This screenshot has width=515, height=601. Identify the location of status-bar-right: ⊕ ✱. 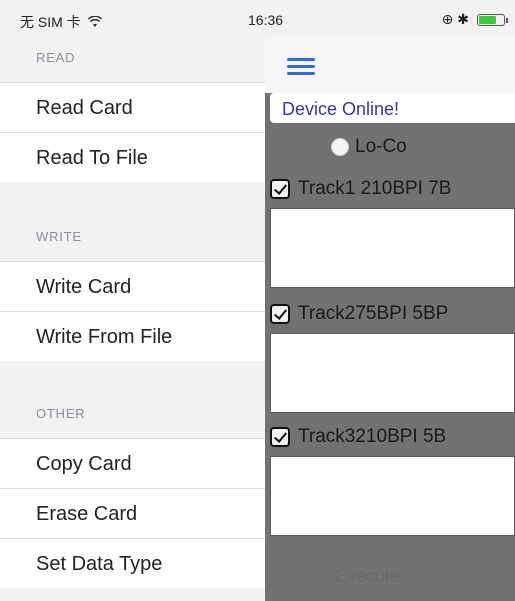
(474, 19).